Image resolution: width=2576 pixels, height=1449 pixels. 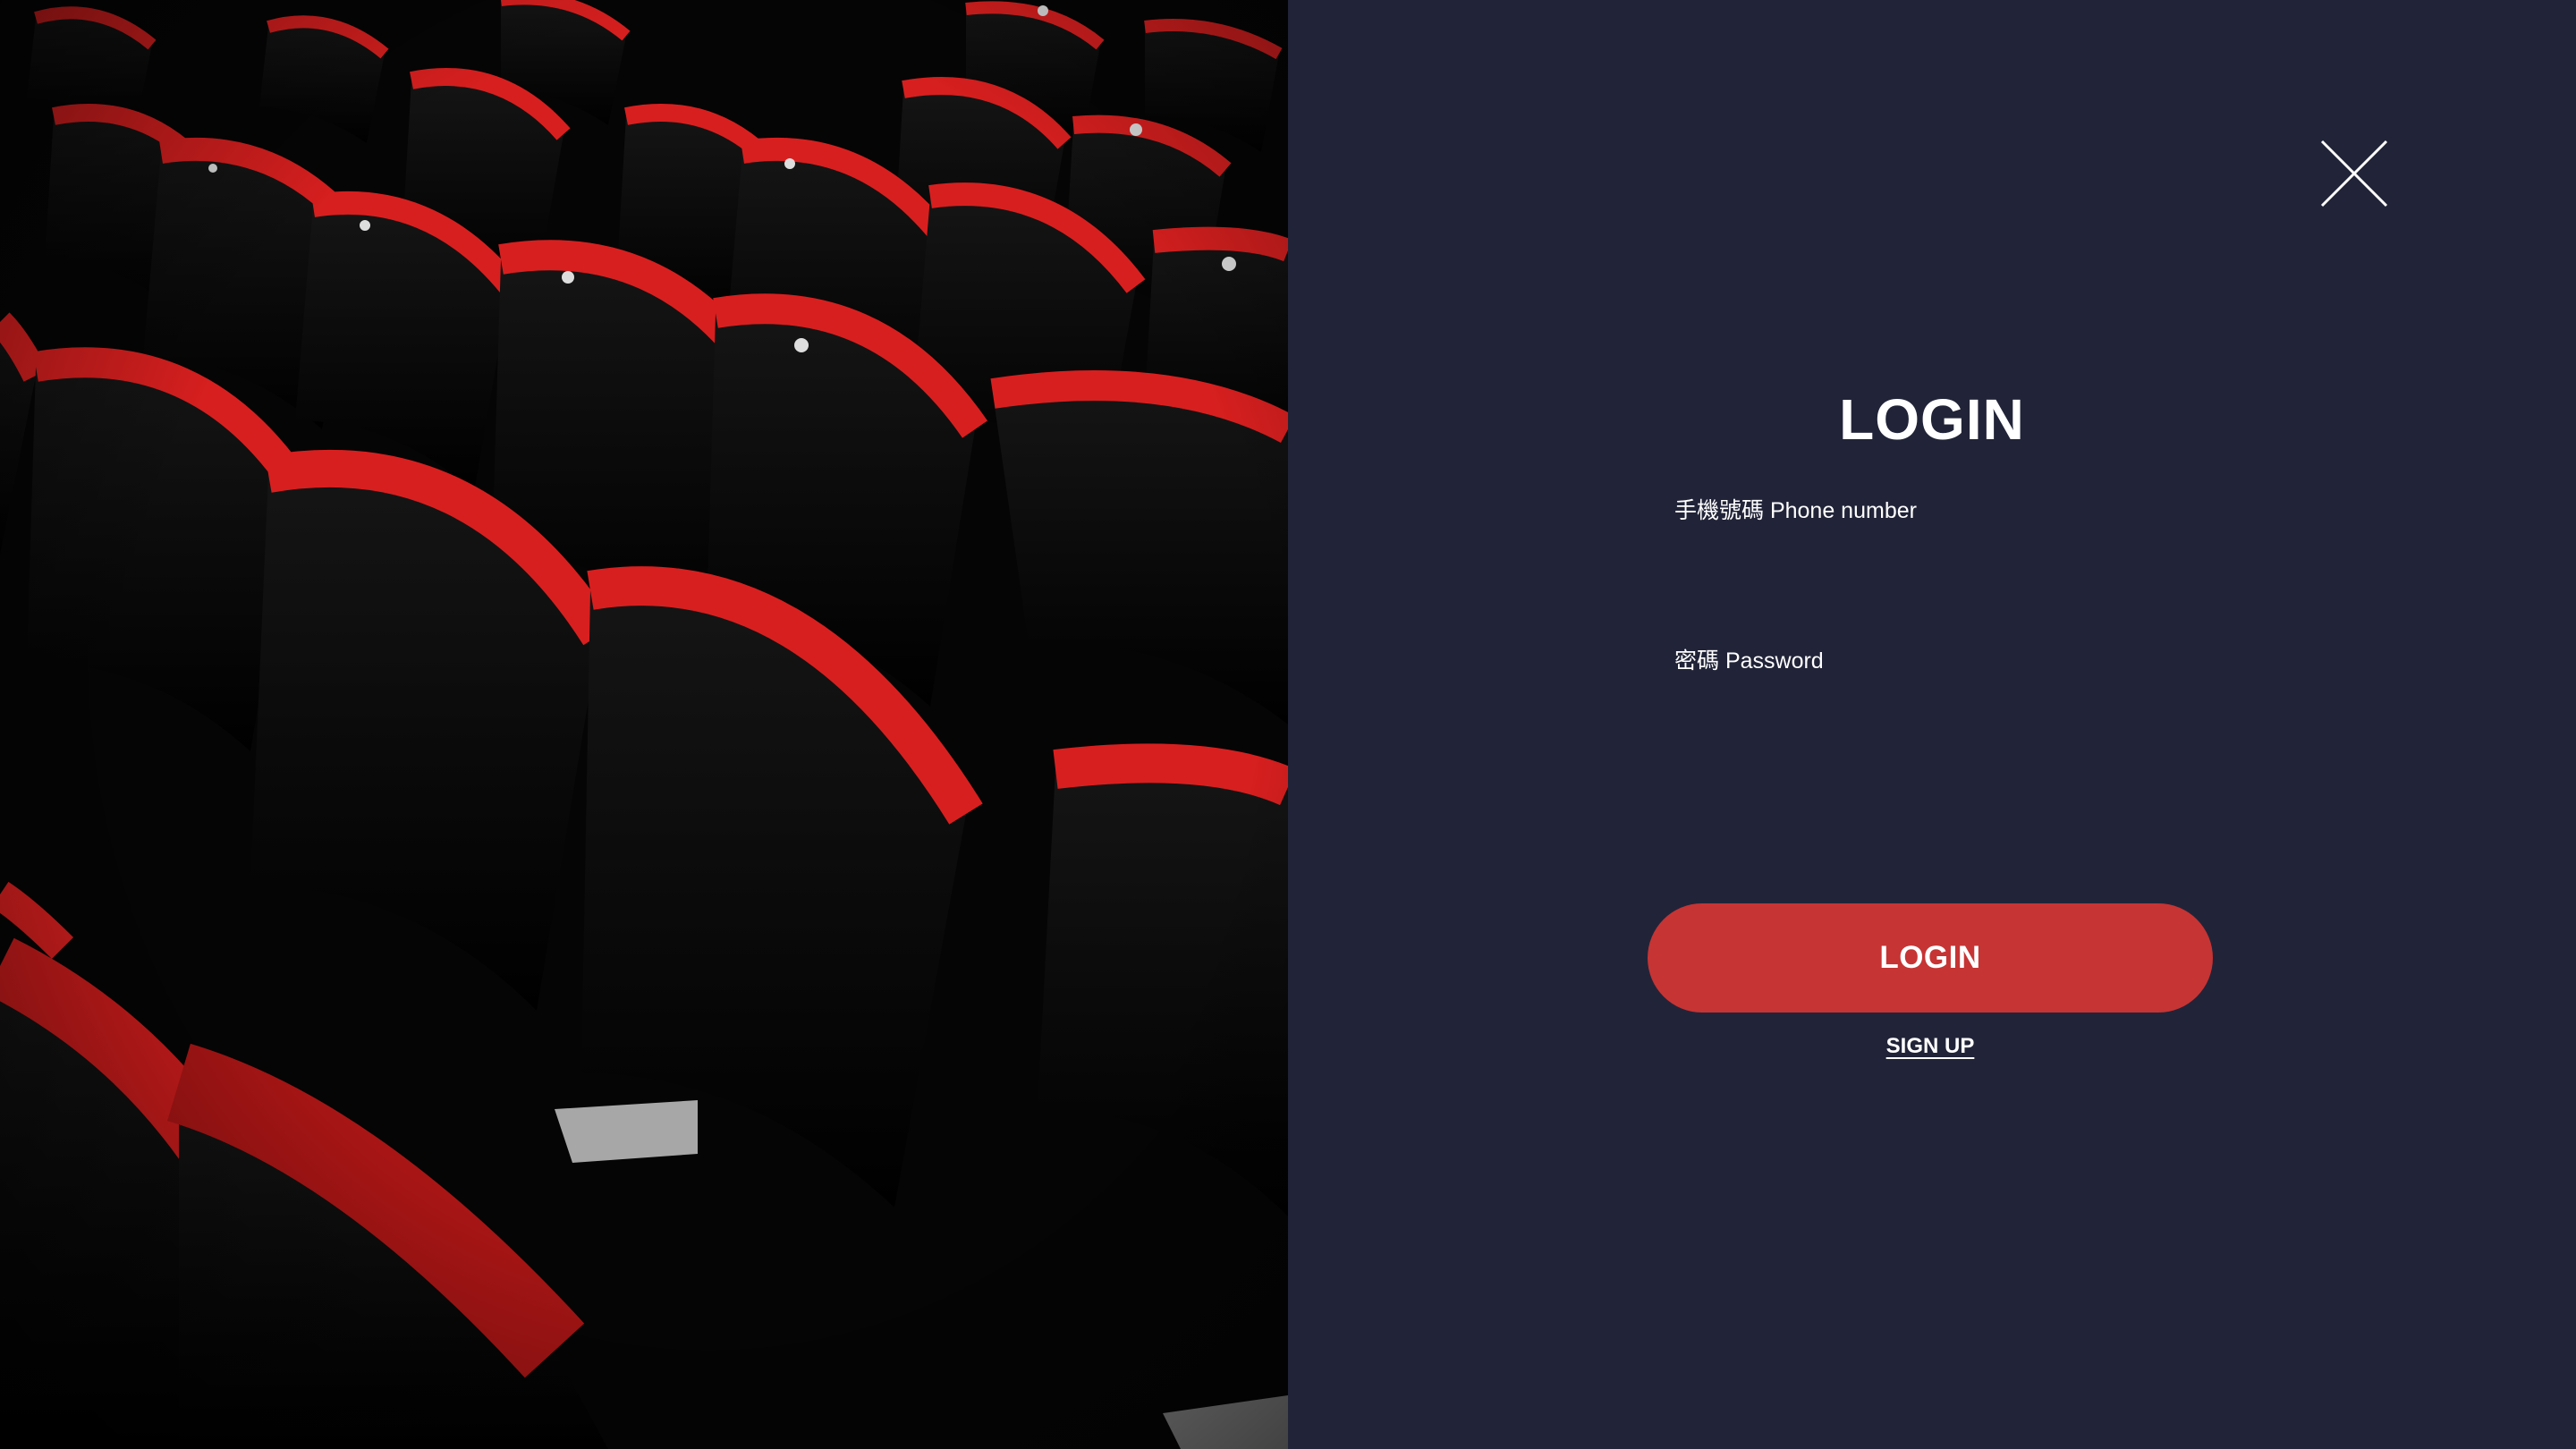 I want to click on password-field: 密碼 Password, so click(x=1957, y=695).